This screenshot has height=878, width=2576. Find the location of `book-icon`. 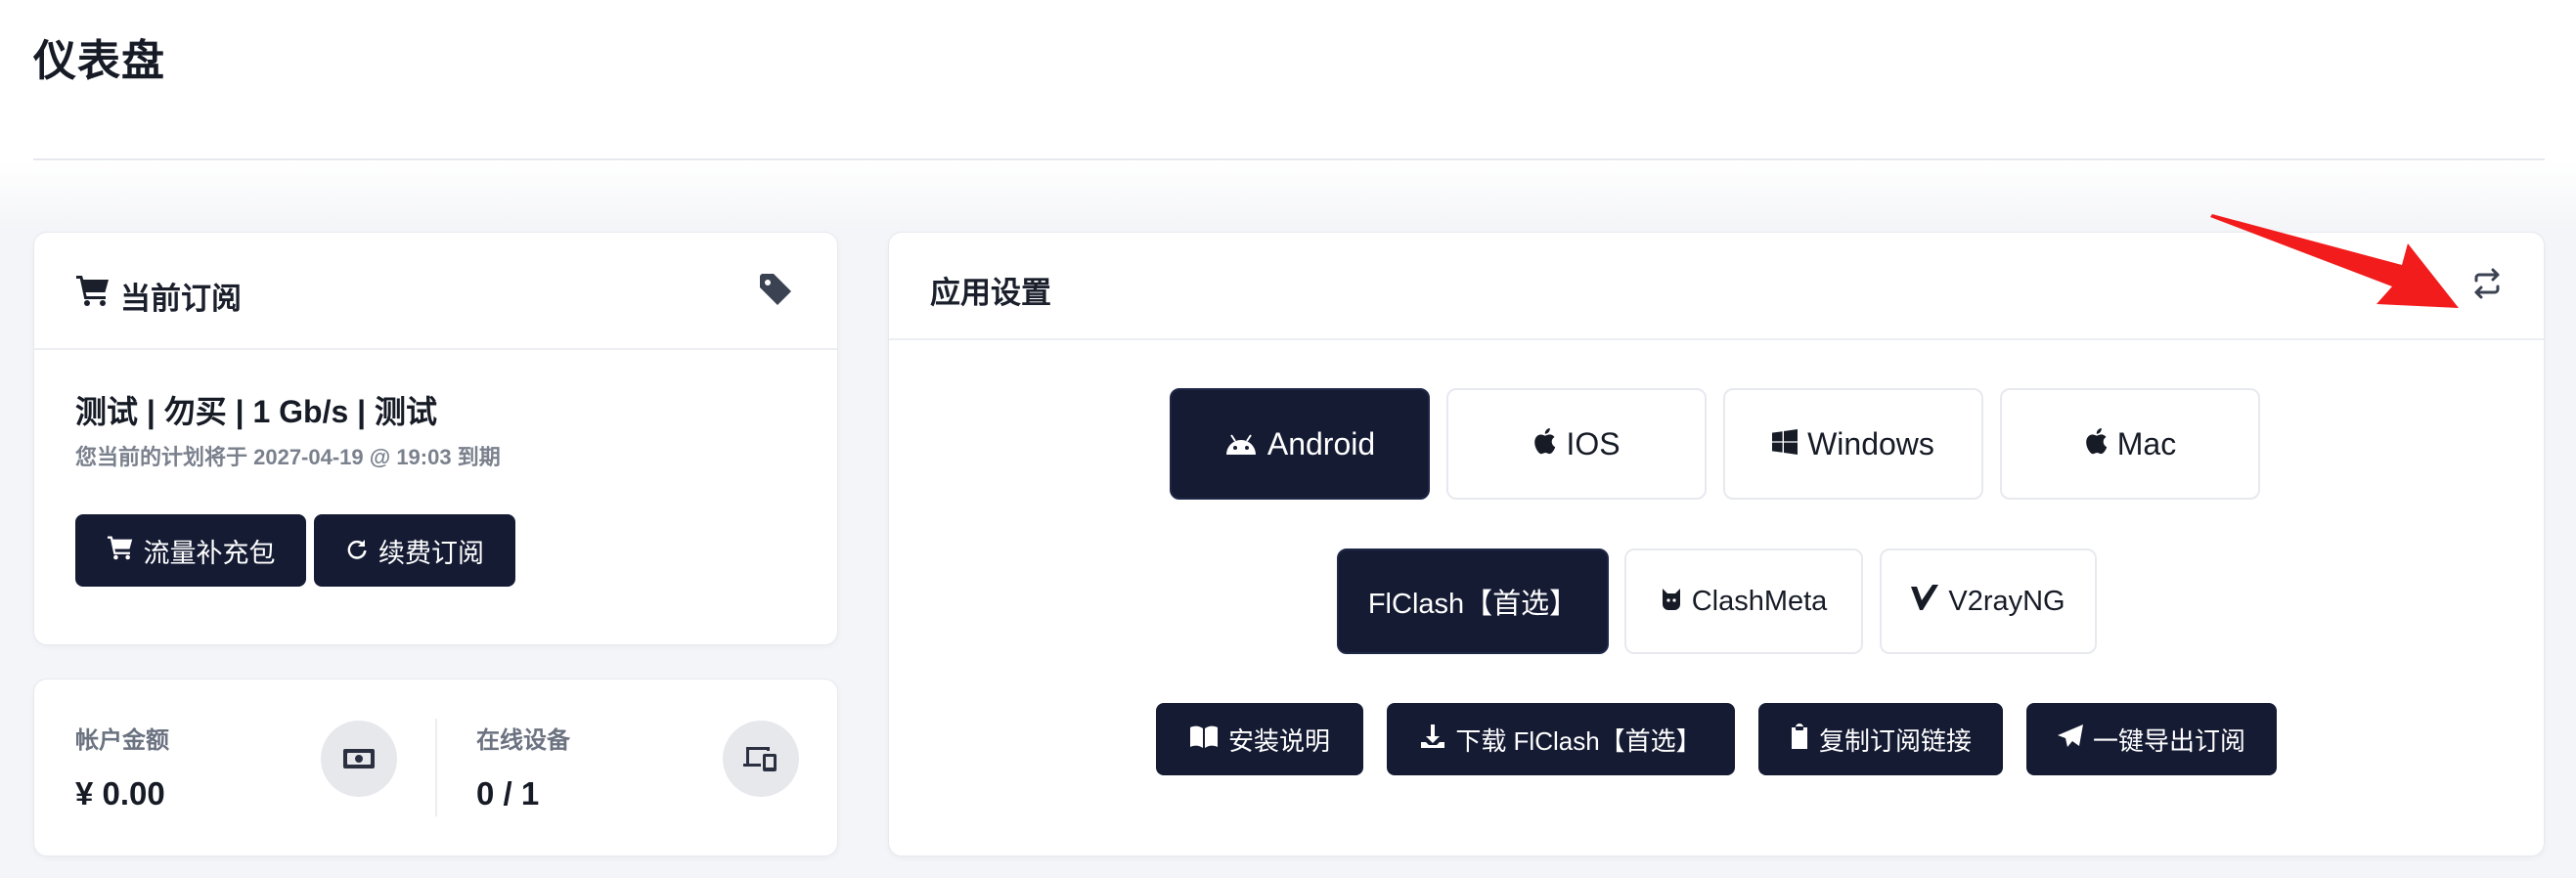

book-icon is located at coordinates (1204, 739).